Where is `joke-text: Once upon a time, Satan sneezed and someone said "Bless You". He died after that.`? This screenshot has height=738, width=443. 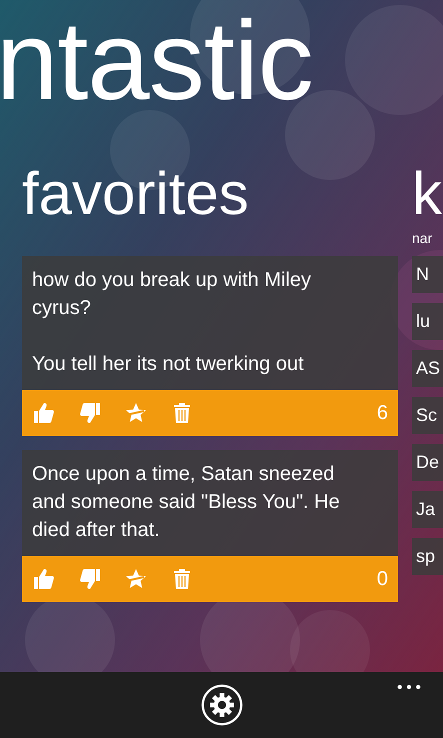 joke-text: Once upon a time, Satan sneezed and someone said "Bless You". He died after that. is located at coordinates (210, 503).